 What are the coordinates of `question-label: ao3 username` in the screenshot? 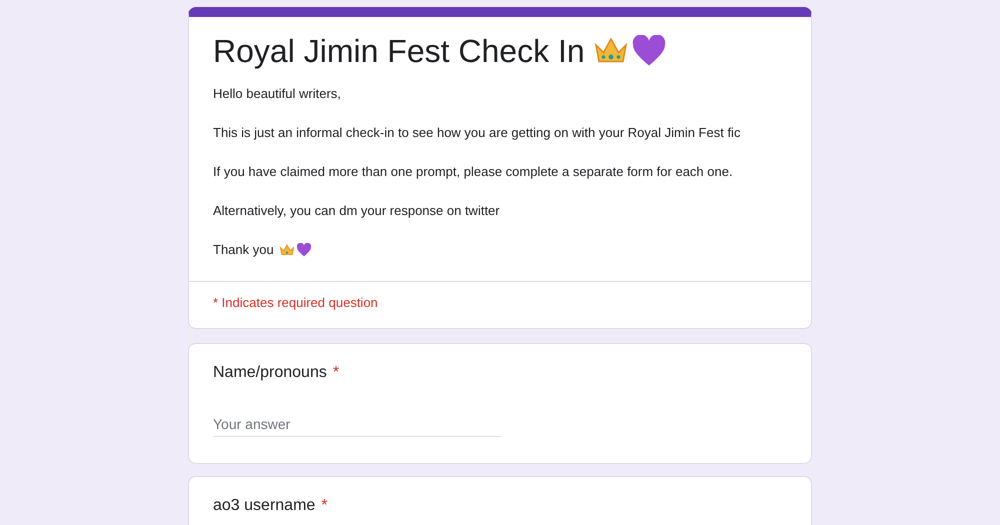 It's located at (264, 506).